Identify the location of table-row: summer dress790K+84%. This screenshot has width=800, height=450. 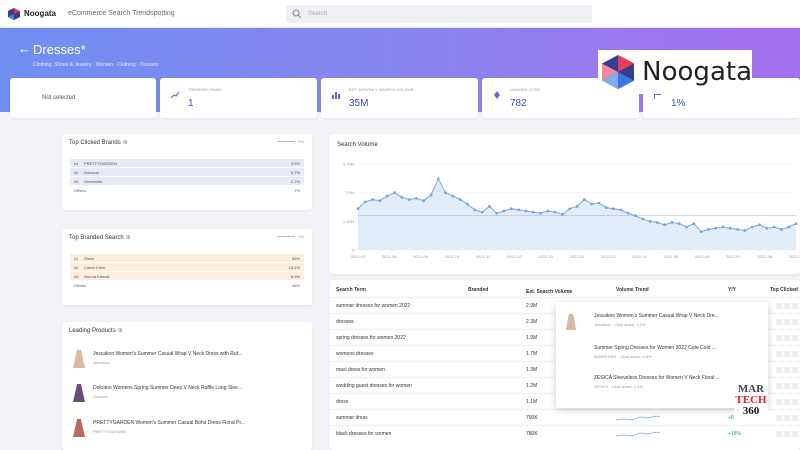
(565, 417).